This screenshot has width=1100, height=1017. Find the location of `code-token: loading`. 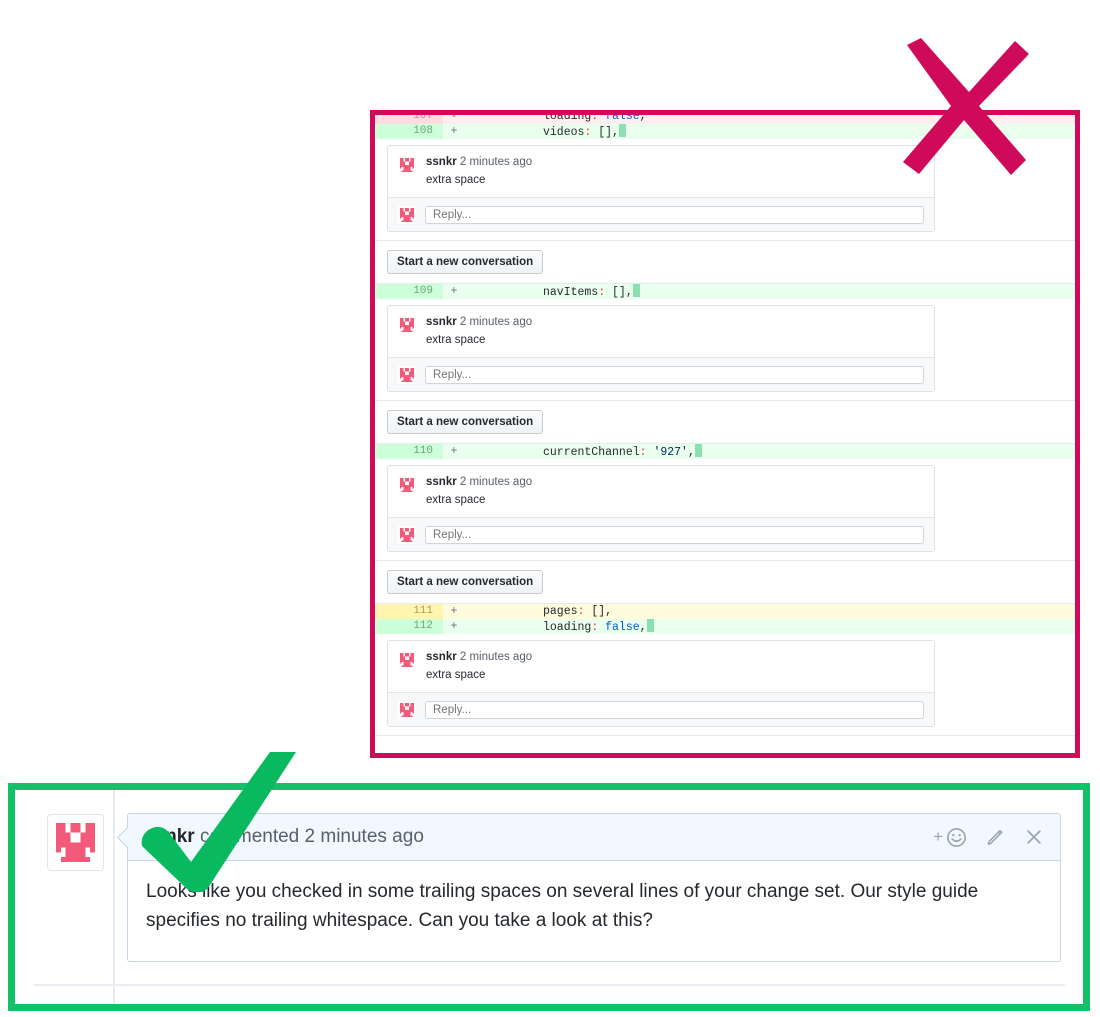

code-token: loading is located at coordinates (567, 119).